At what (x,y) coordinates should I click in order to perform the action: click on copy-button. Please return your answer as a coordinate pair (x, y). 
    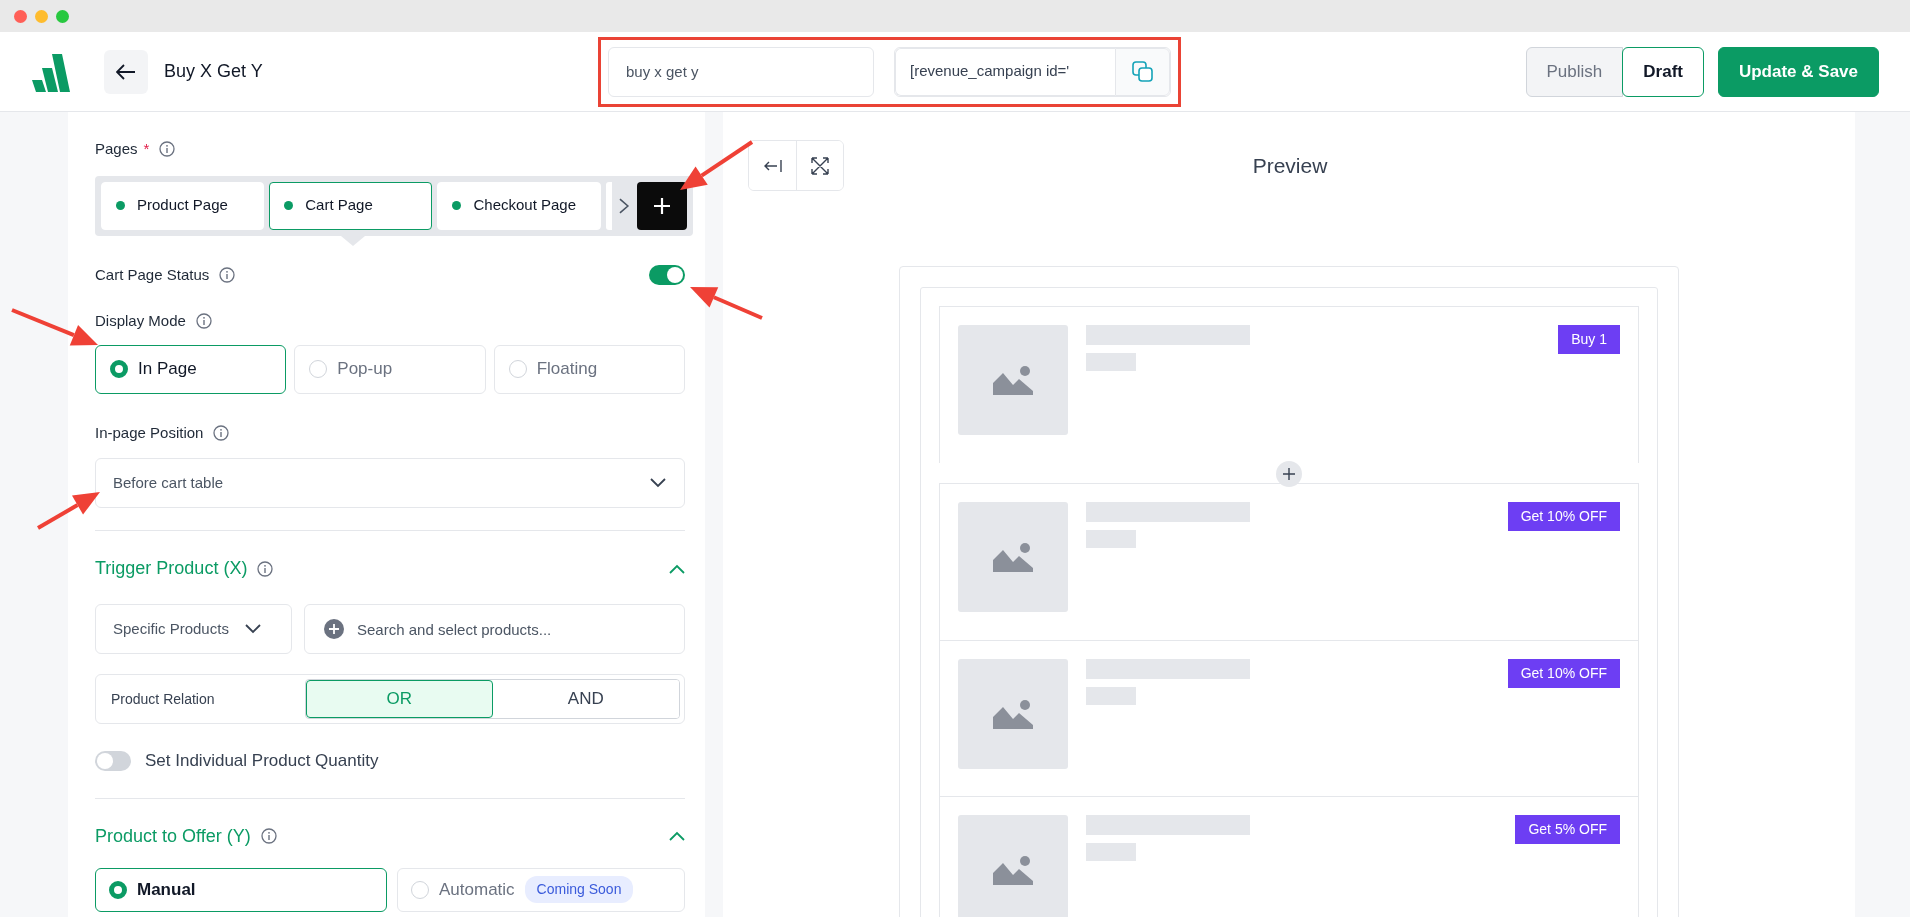
    Looking at the image, I should click on (1142, 71).